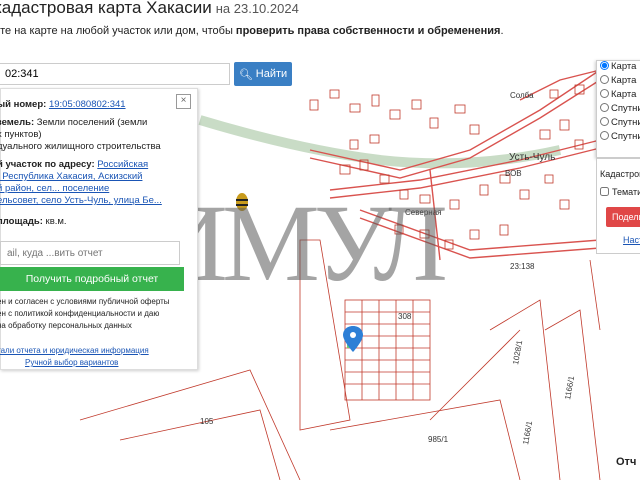  I want to click on page-title: кадастровая карта Хакасии на 23.10.2024, so click(149, 8).